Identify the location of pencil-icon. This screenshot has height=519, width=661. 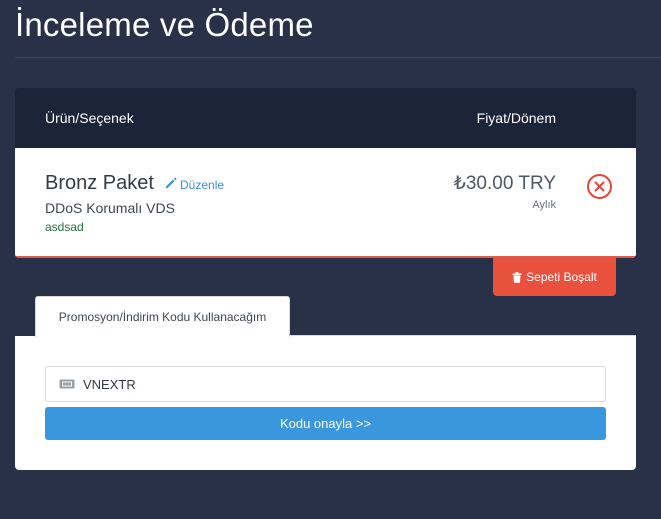
(171, 184).